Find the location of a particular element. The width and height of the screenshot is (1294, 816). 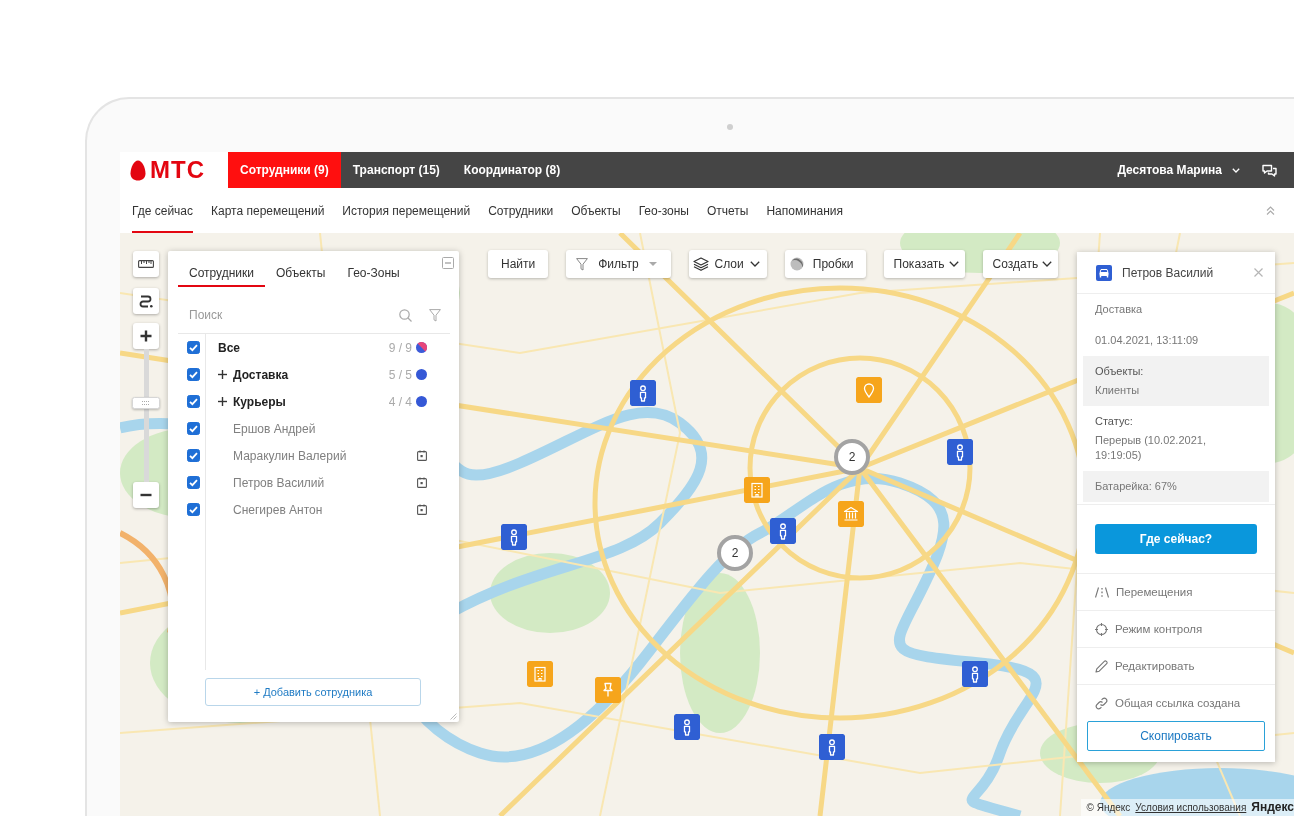

car-icon is located at coordinates (1104, 272).